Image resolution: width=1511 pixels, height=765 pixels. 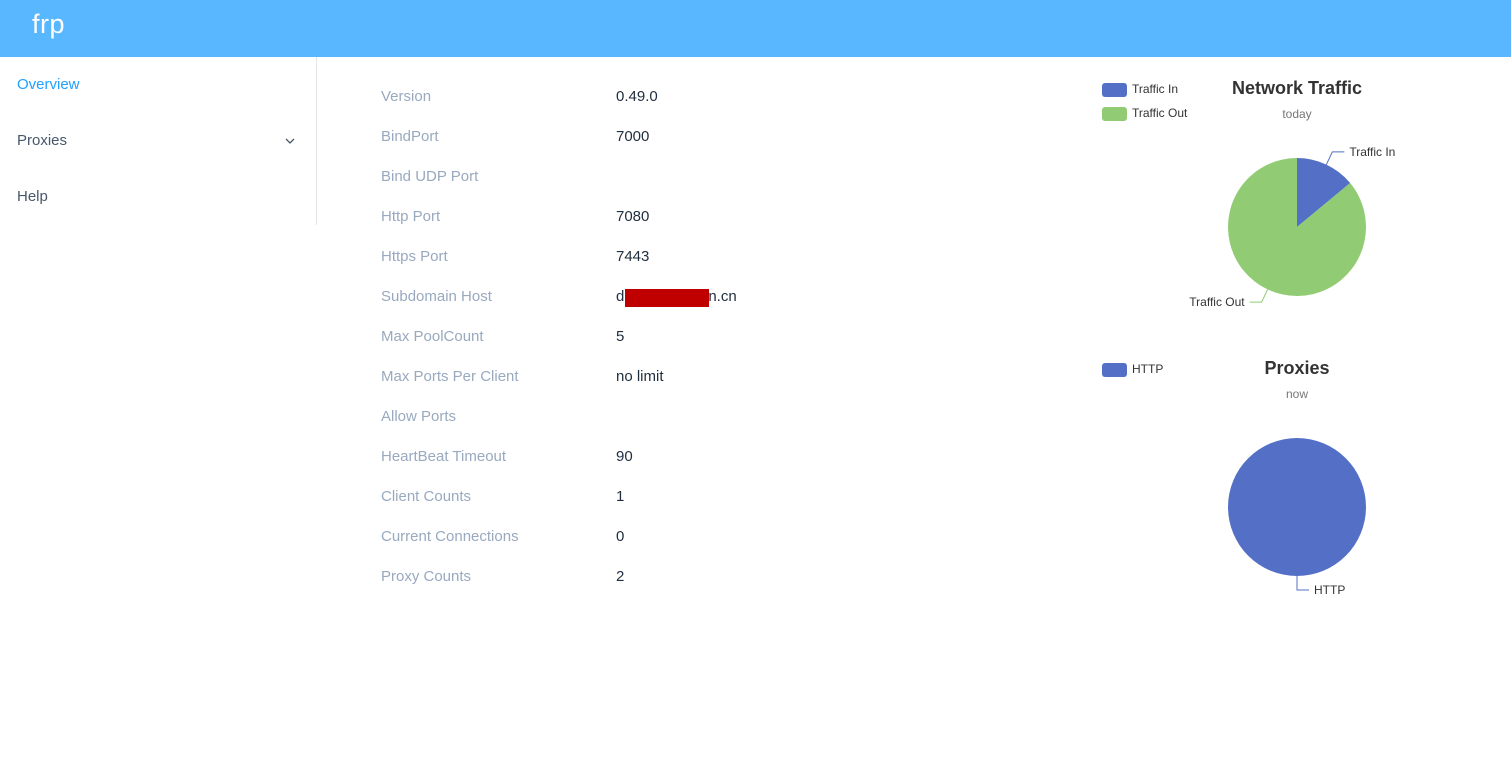 What do you see at coordinates (620, 296) in the screenshot?
I see `subdomain-prefix: d` at bounding box center [620, 296].